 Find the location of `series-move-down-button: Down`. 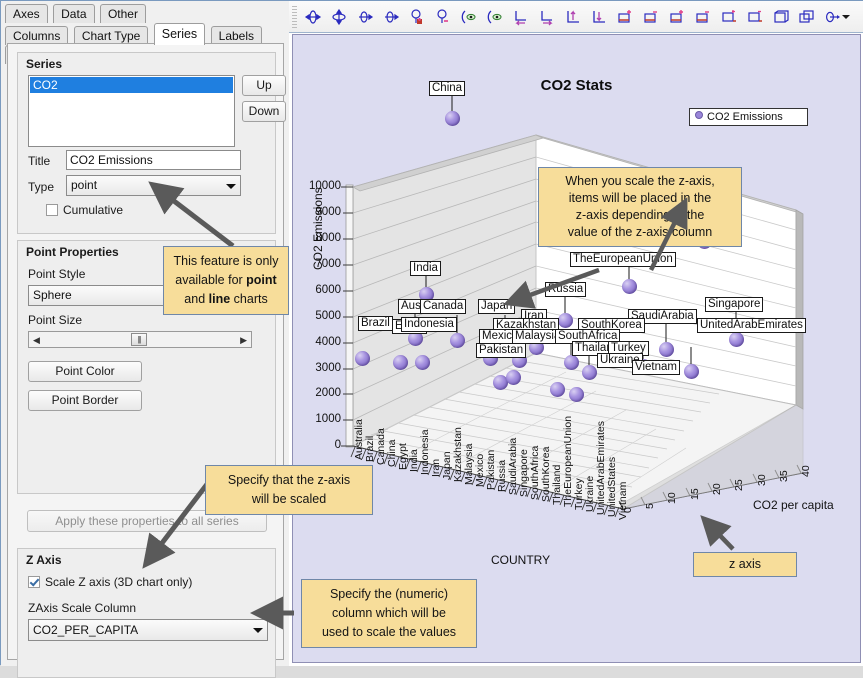

series-move-down-button: Down is located at coordinates (264, 111).